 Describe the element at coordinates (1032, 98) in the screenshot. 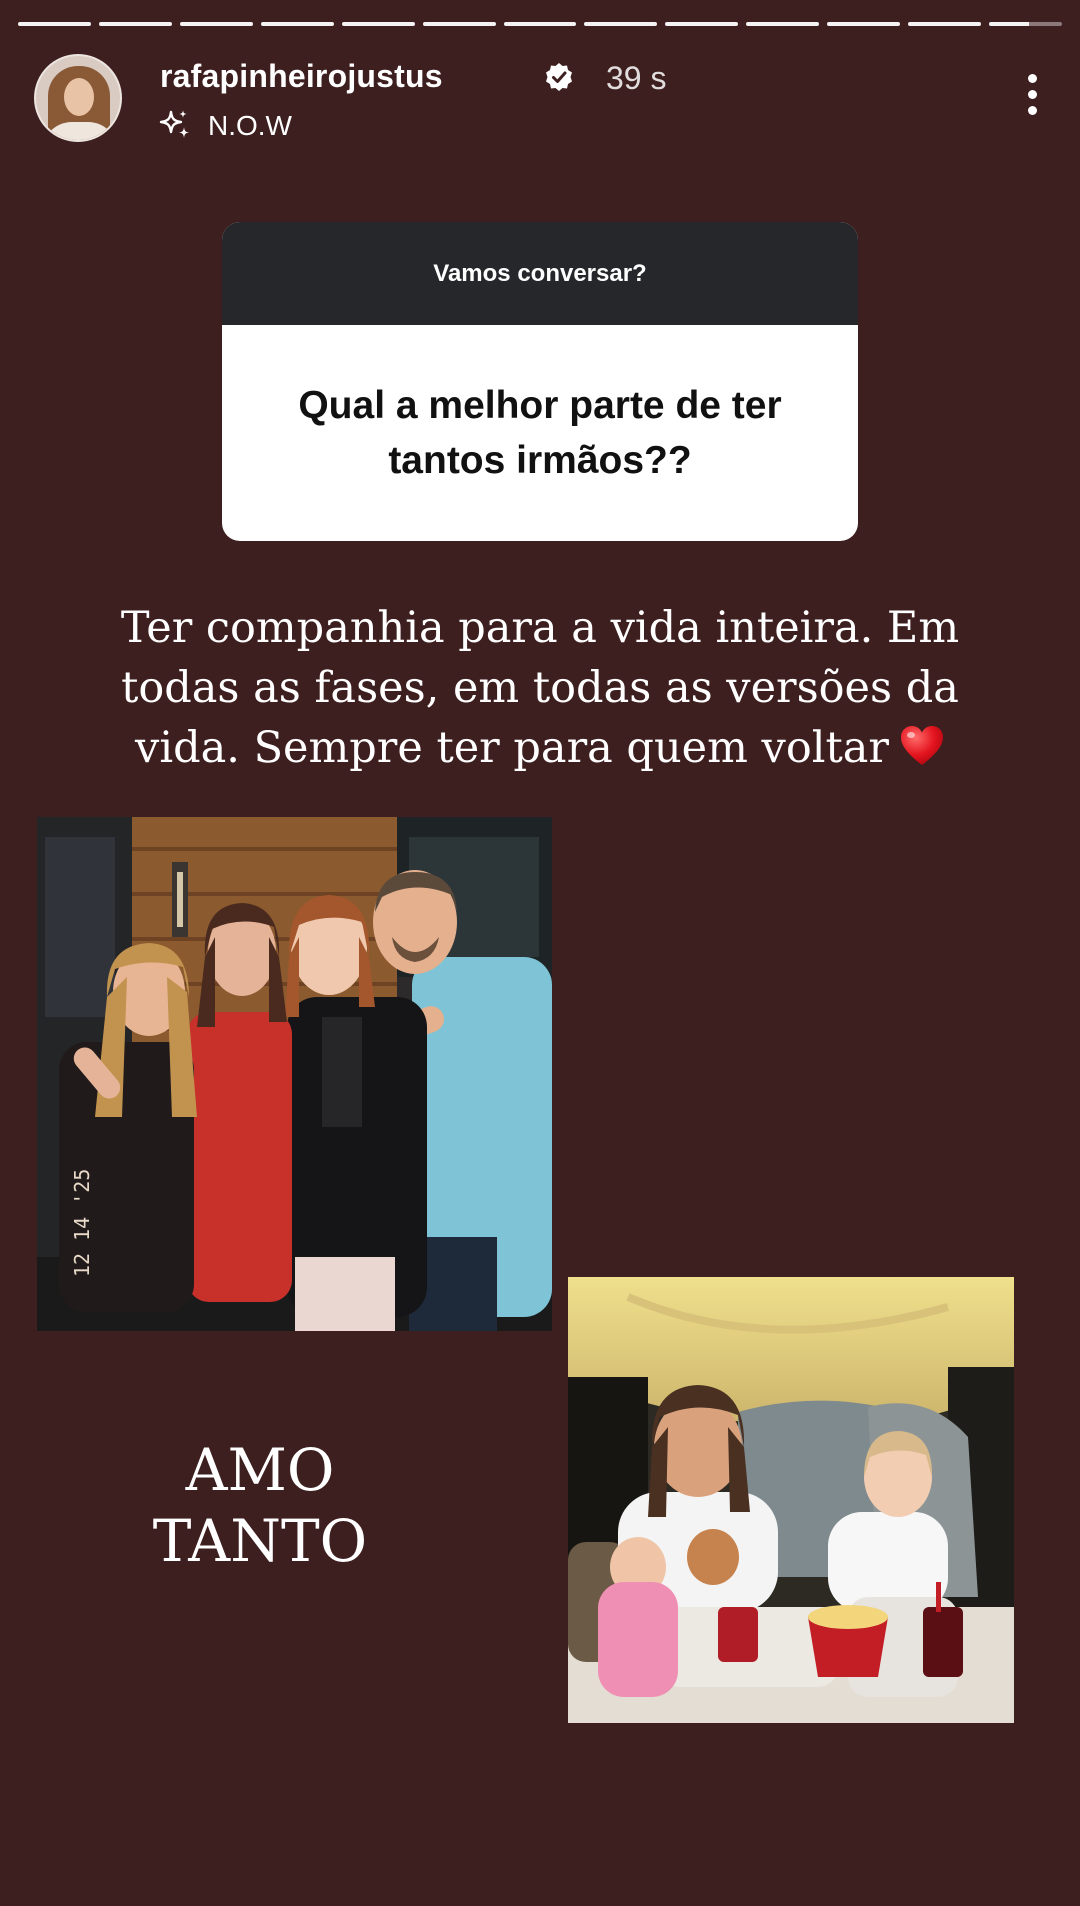

I see `more-vertical-icon` at that location.